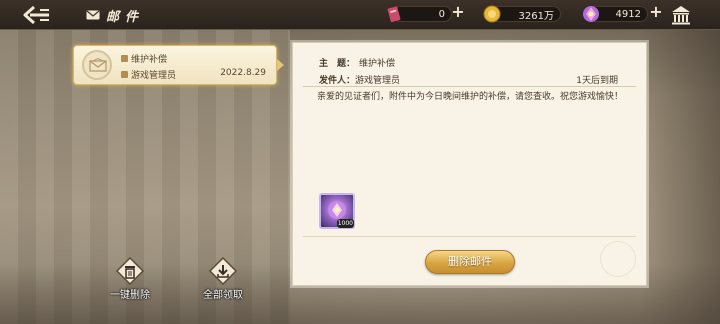 This screenshot has width=720, height=324. What do you see at coordinates (130, 295) in the screenshot?
I see `delete-all-label: 一键删除` at bounding box center [130, 295].